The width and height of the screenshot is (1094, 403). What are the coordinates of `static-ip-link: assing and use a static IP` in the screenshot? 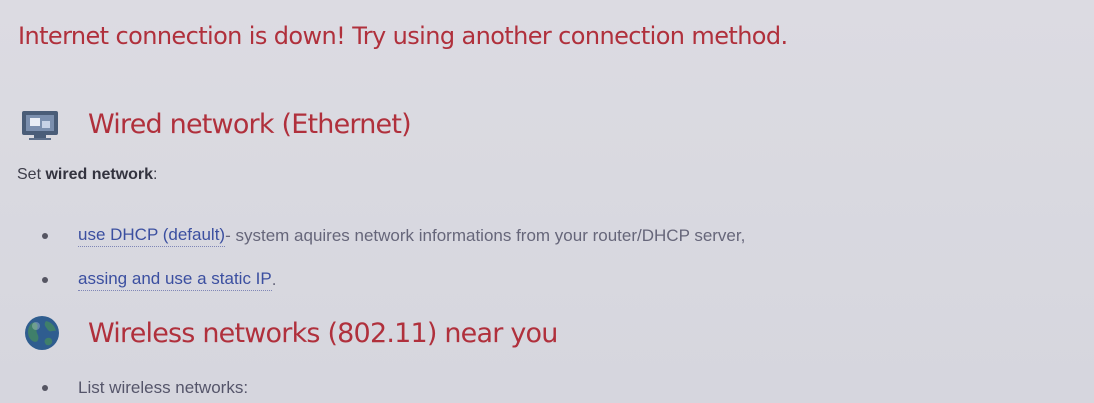 It's located at (175, 280).